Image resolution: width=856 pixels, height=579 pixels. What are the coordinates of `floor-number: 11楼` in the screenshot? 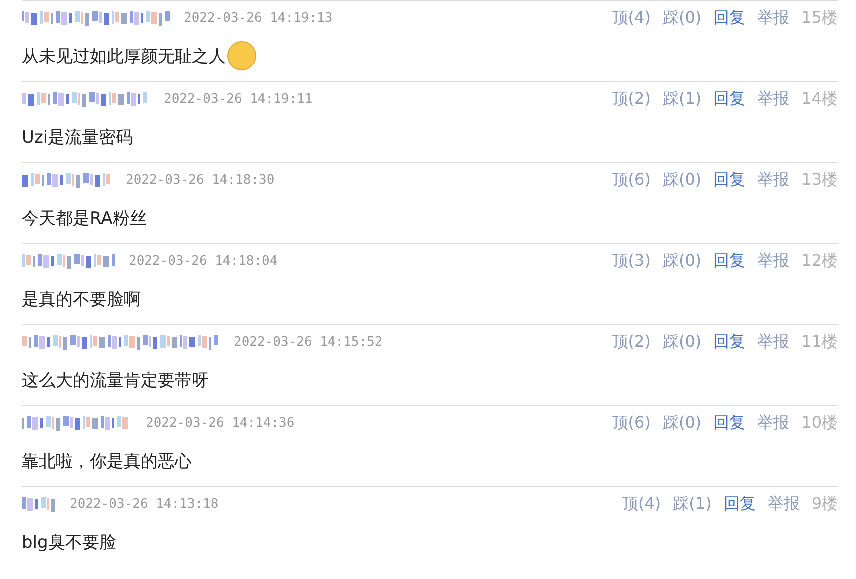 It's located at (820, 342).